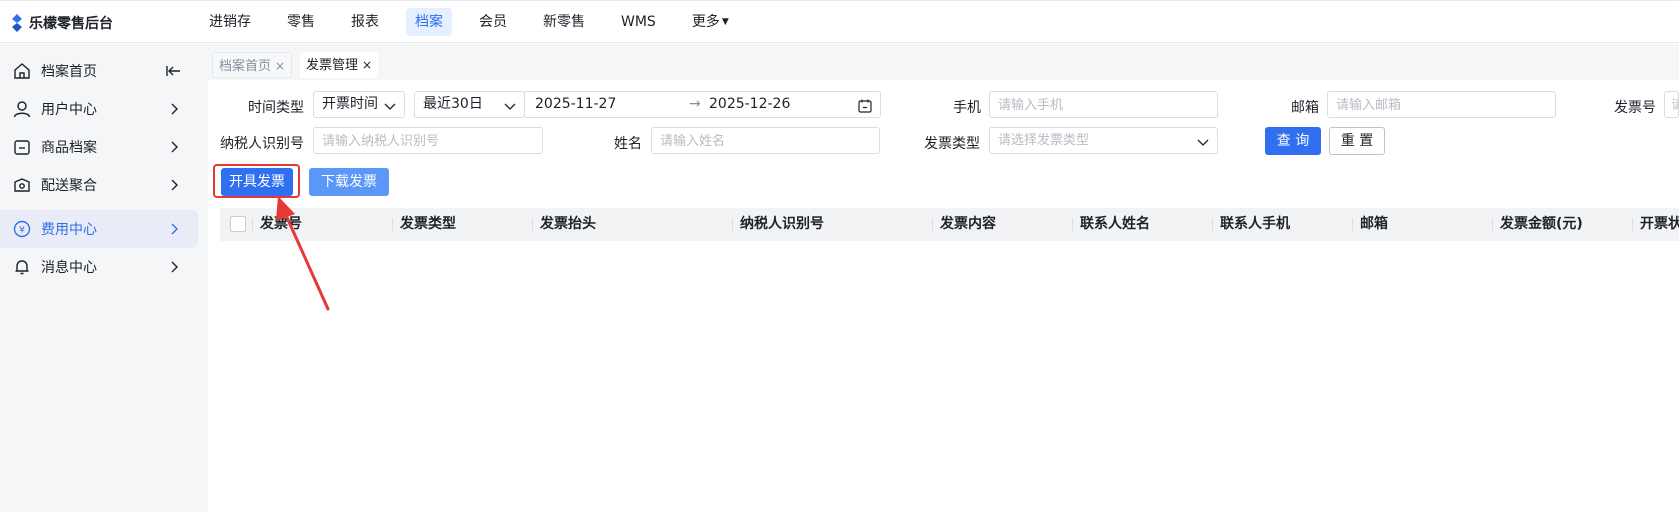  I want to click on column-header-invoice-type: 发票类型, so click(428, 224).